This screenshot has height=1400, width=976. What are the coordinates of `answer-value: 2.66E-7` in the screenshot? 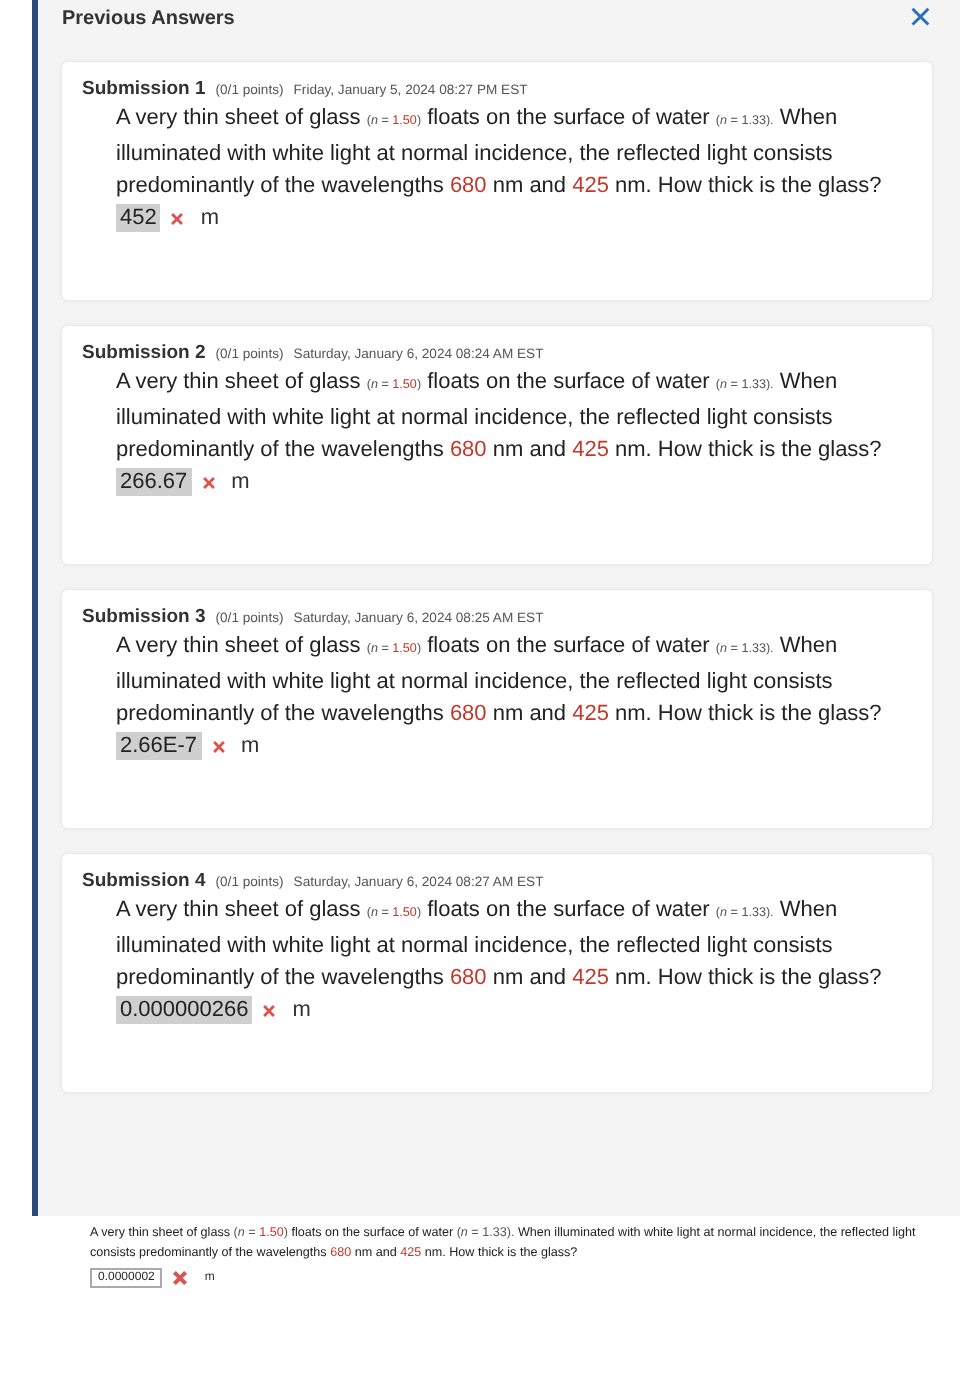 It's located at (159, 746).